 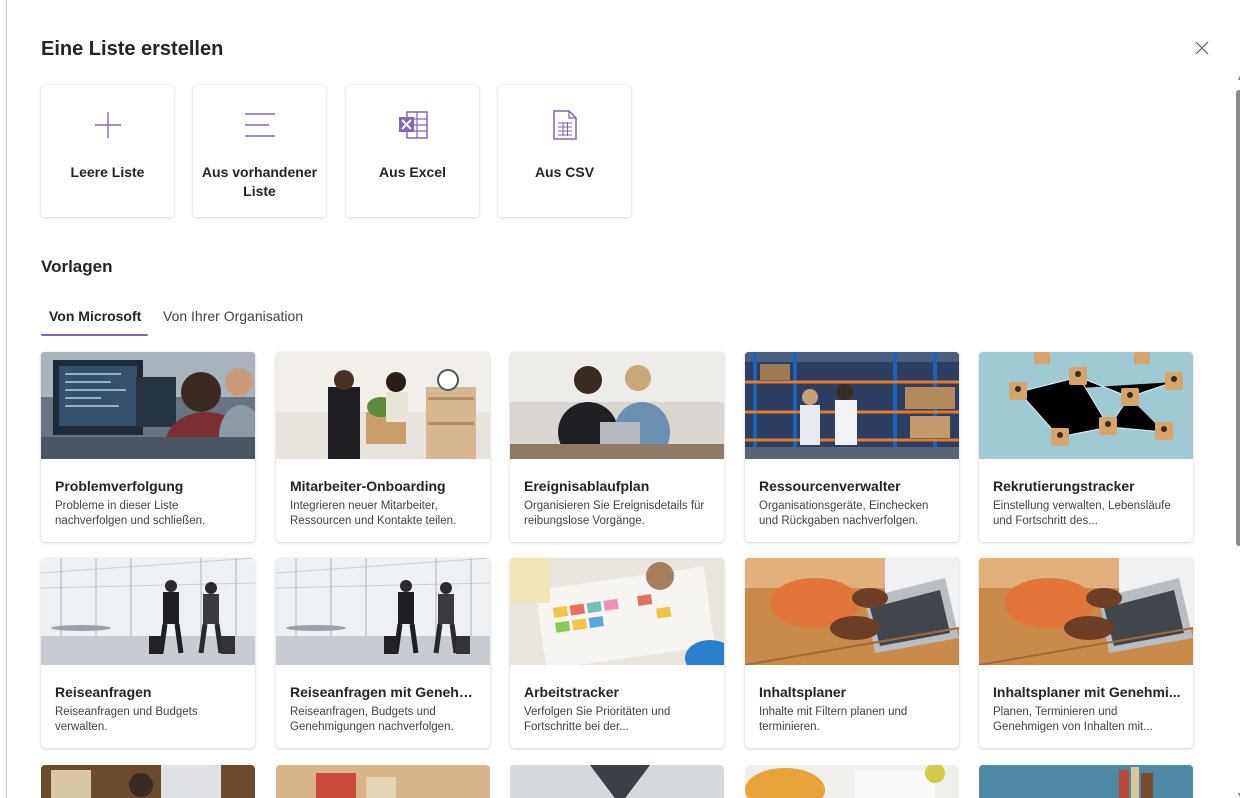 I want to click on sticky-notes-chart-photo, so click(x=617, y=611).